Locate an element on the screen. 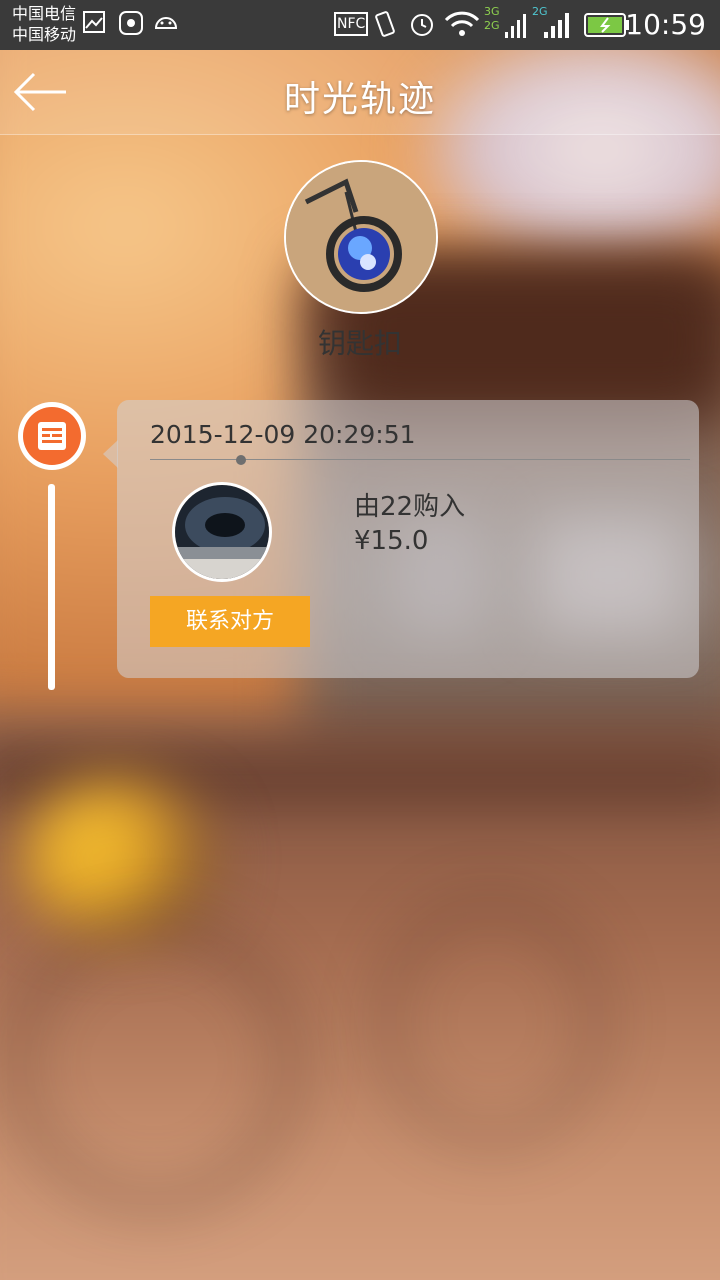 This screenshot has width=720, height=1280. purchase-price: ¥15.0 is located at coordinates (391, 541).